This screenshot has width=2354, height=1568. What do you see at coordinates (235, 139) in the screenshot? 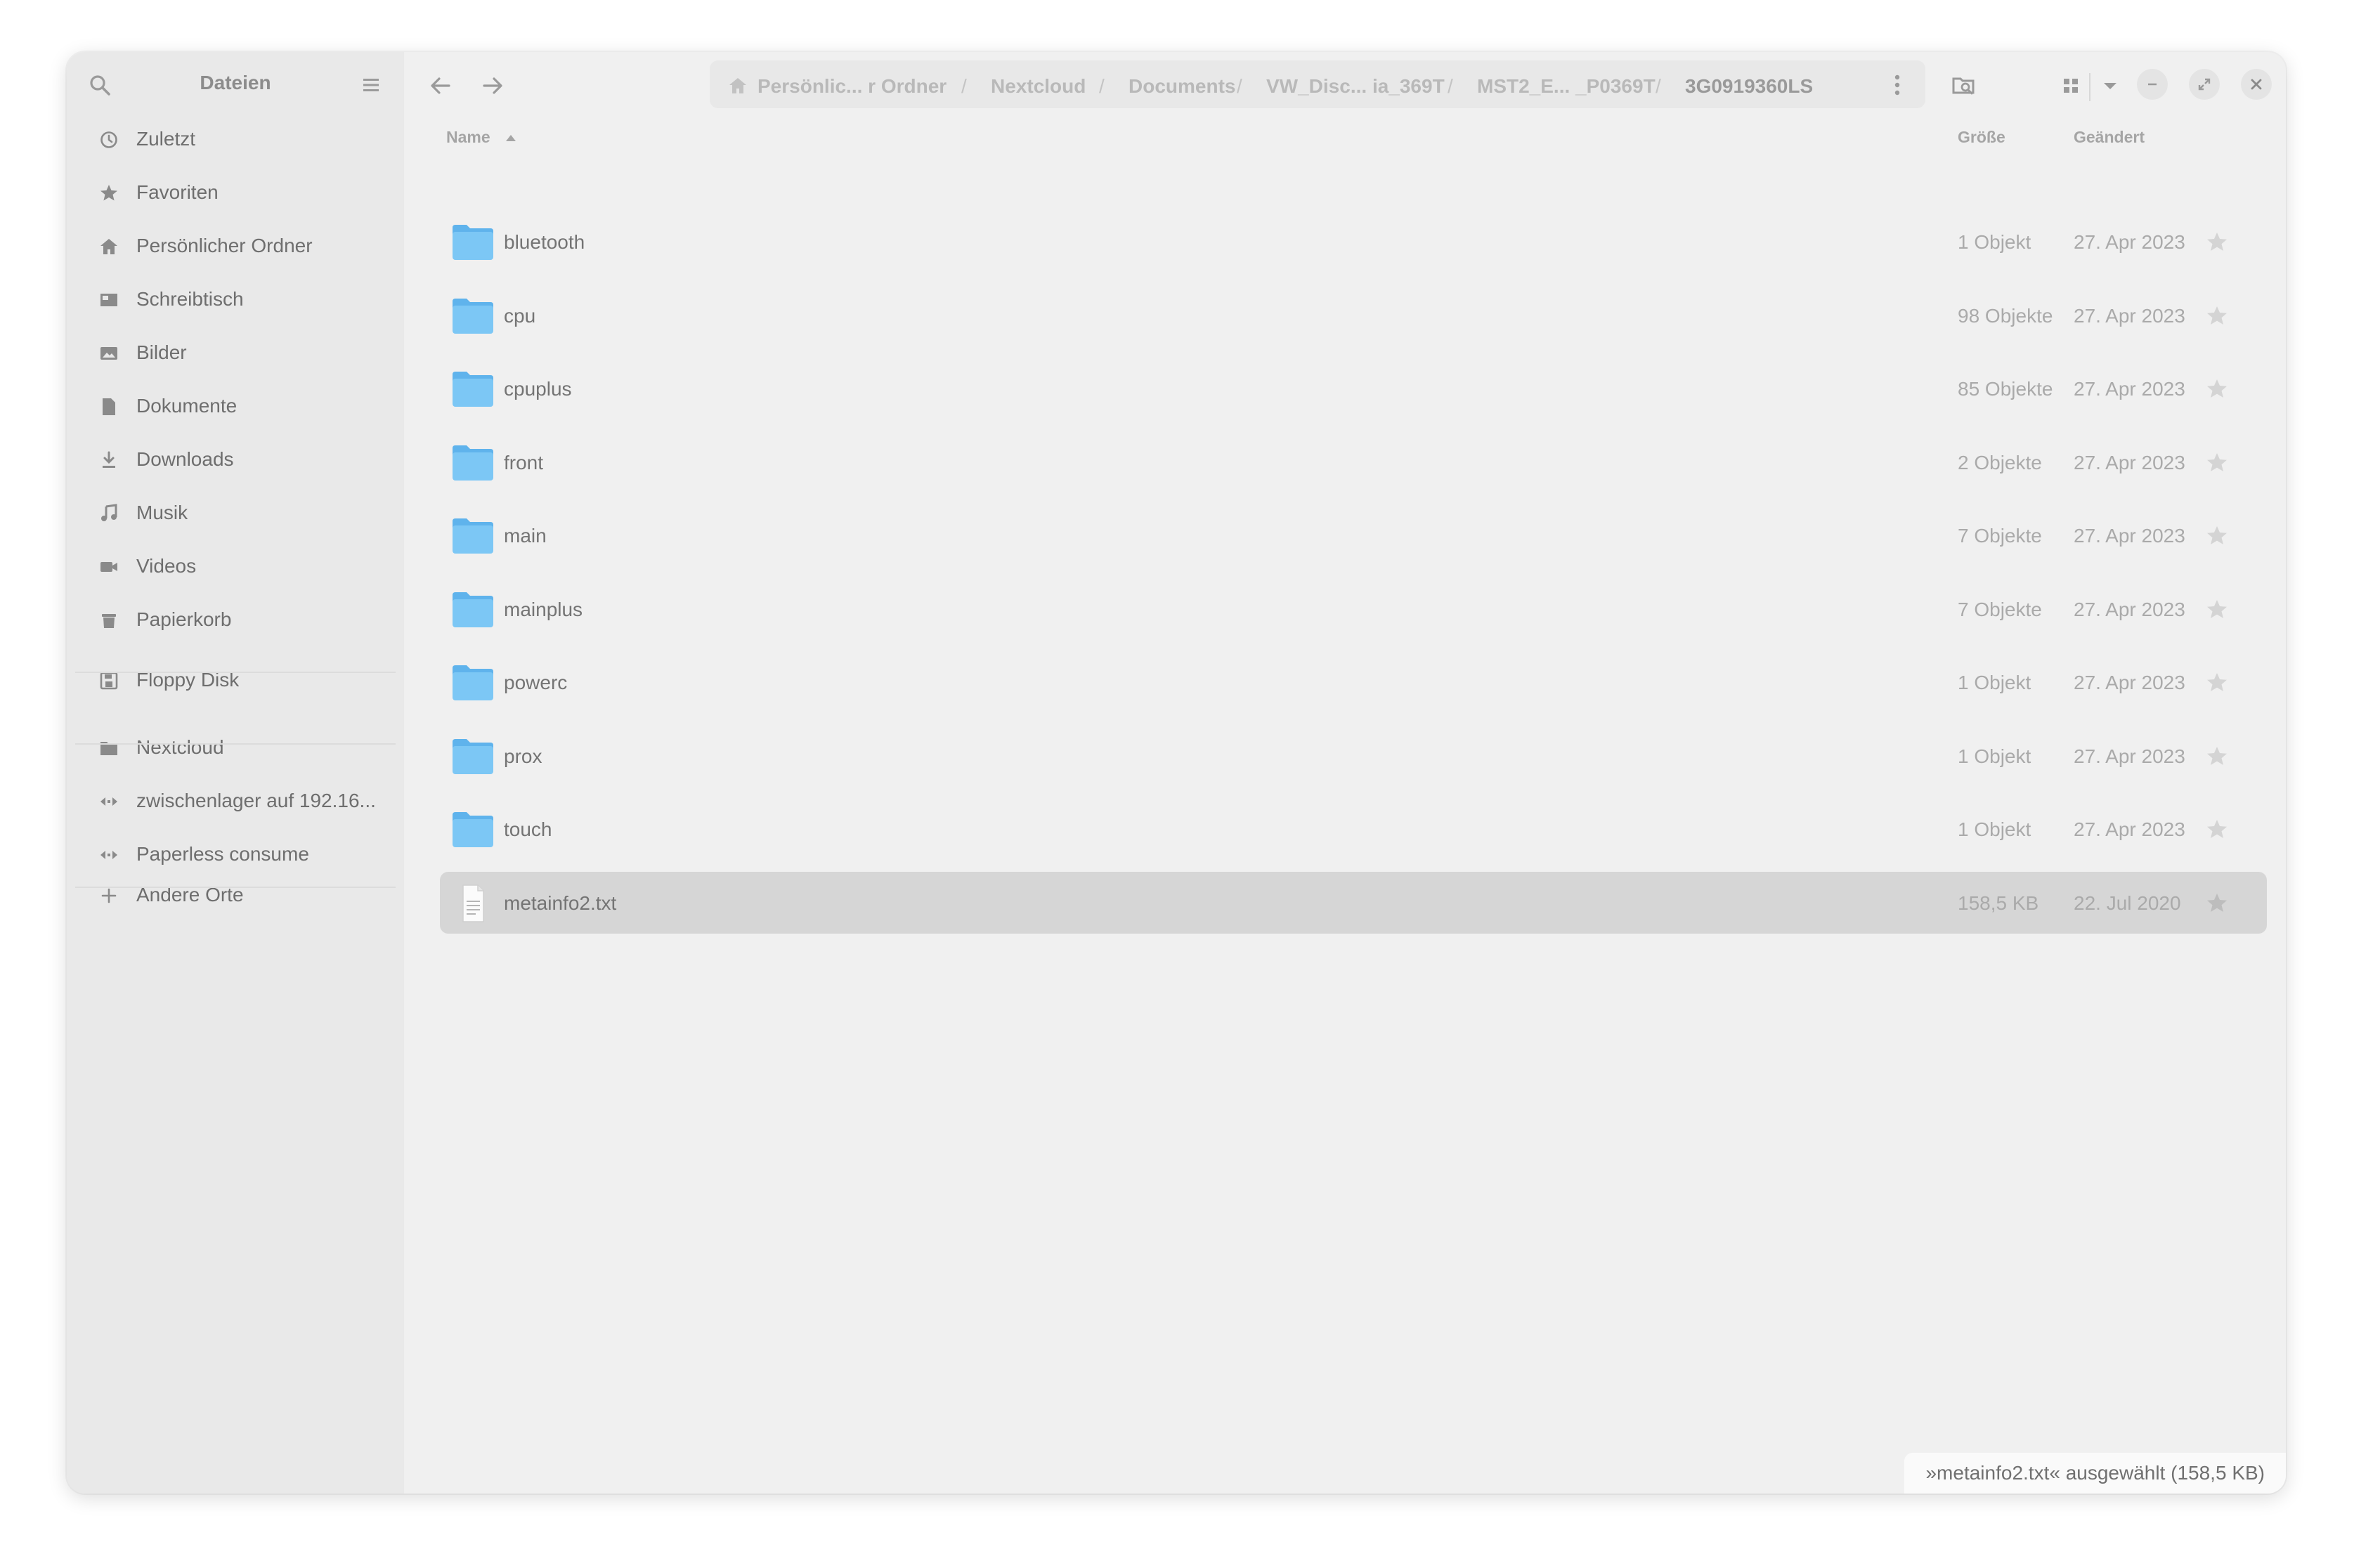
I see `sidebar-item-zuletzt: Zuletzt` at bounding box center [235, 139].